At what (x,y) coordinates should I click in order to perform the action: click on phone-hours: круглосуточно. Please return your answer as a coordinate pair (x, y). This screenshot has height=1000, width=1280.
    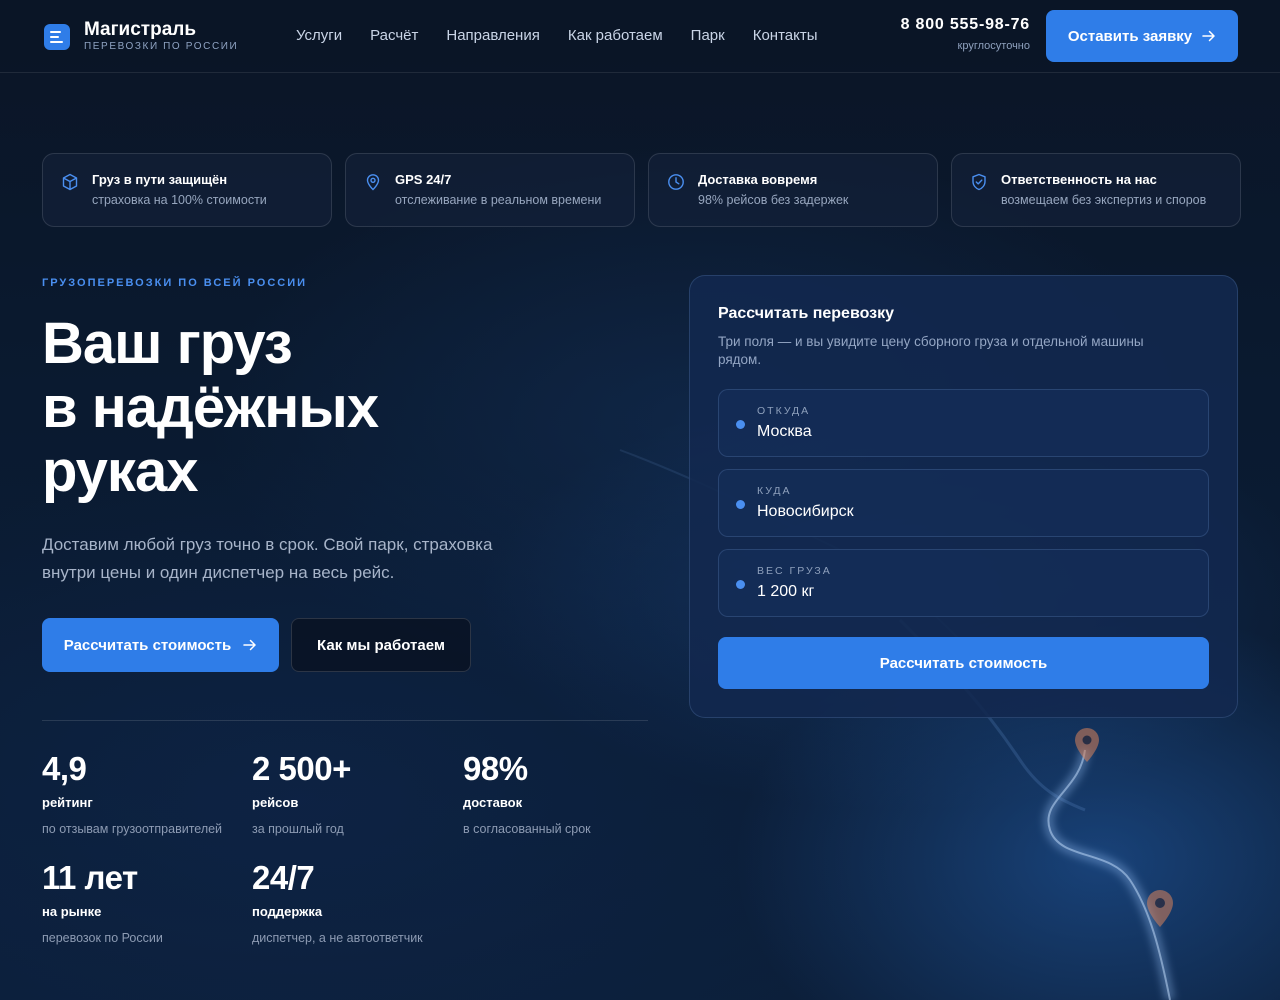
    Looking at the image, I should click on (993, 46).